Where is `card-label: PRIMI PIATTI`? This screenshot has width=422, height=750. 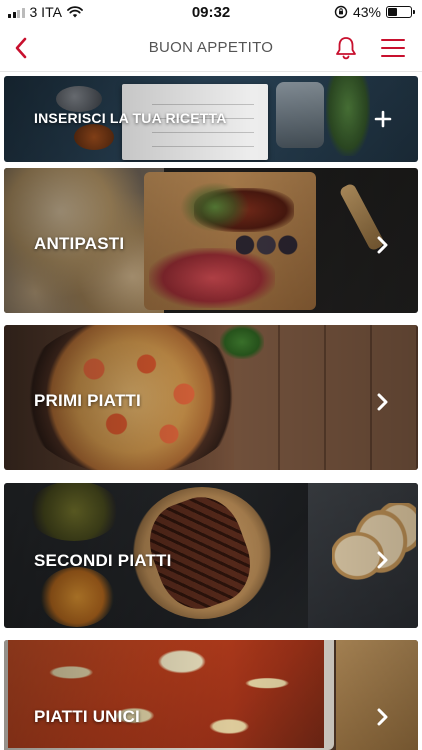 card-label: PRIMI PIATTI is located at coordinates (87, 400).